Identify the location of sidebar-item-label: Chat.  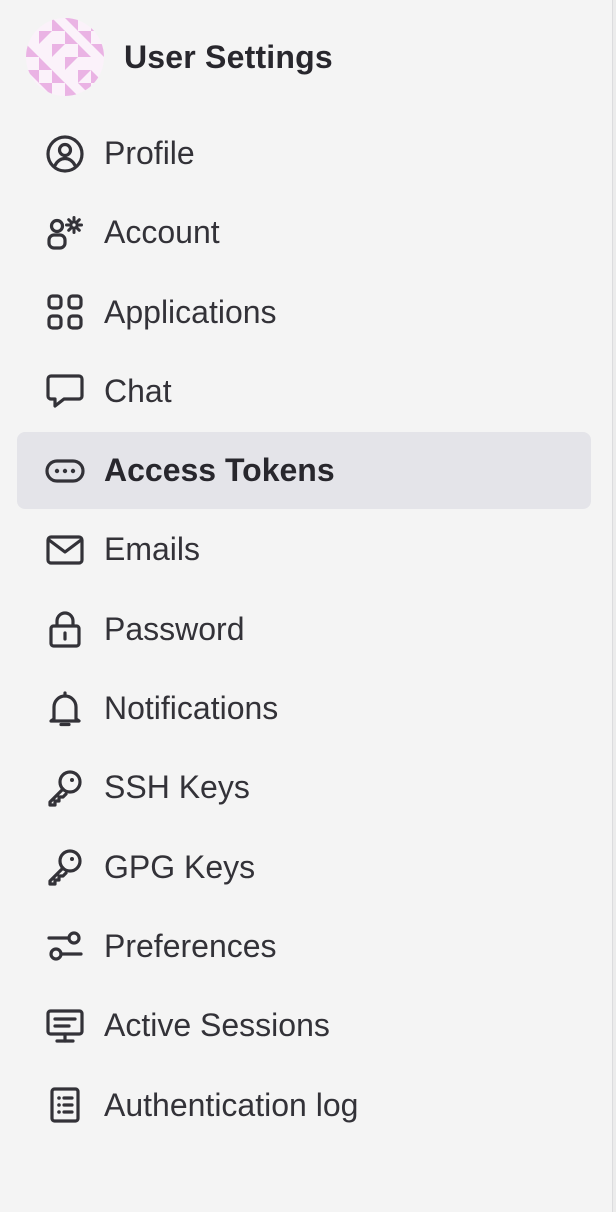
(138, 390).